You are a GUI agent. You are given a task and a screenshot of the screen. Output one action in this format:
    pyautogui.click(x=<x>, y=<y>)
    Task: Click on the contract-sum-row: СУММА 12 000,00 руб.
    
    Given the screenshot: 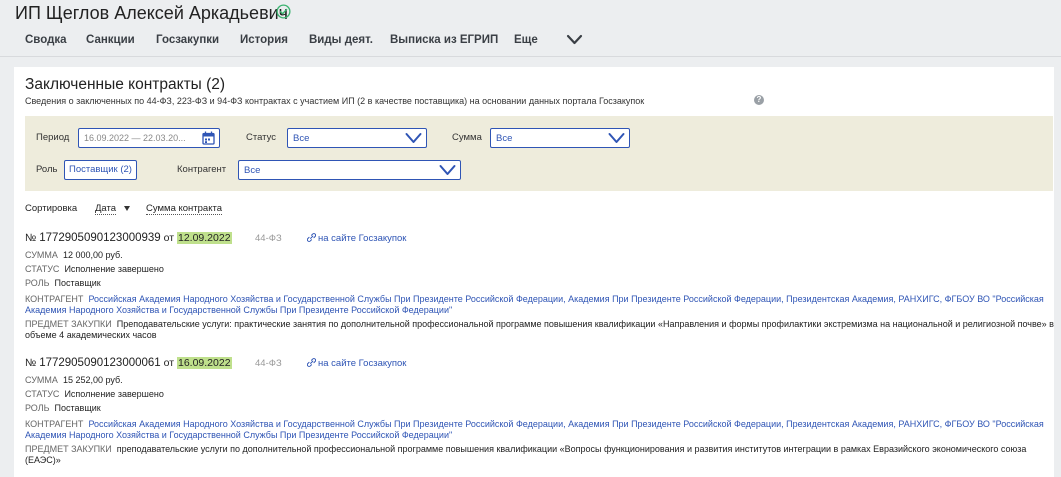 What is the action you would take?
    pyautogui.click(x=74, y=255)
    